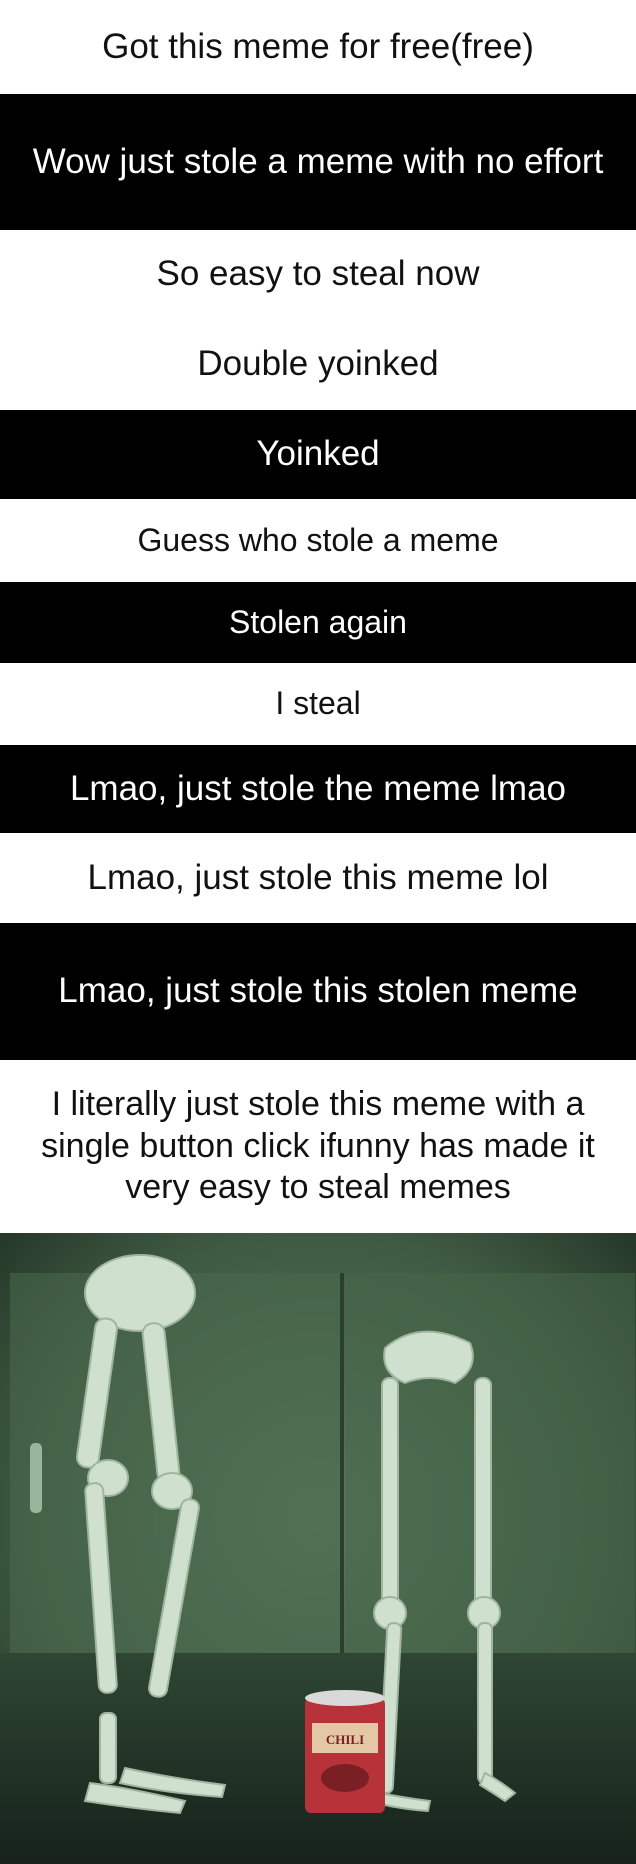  Describe the element at coordinates (318, 47) in the screenshot. I see `caption-1: Got this meme for free(free)` at that location.